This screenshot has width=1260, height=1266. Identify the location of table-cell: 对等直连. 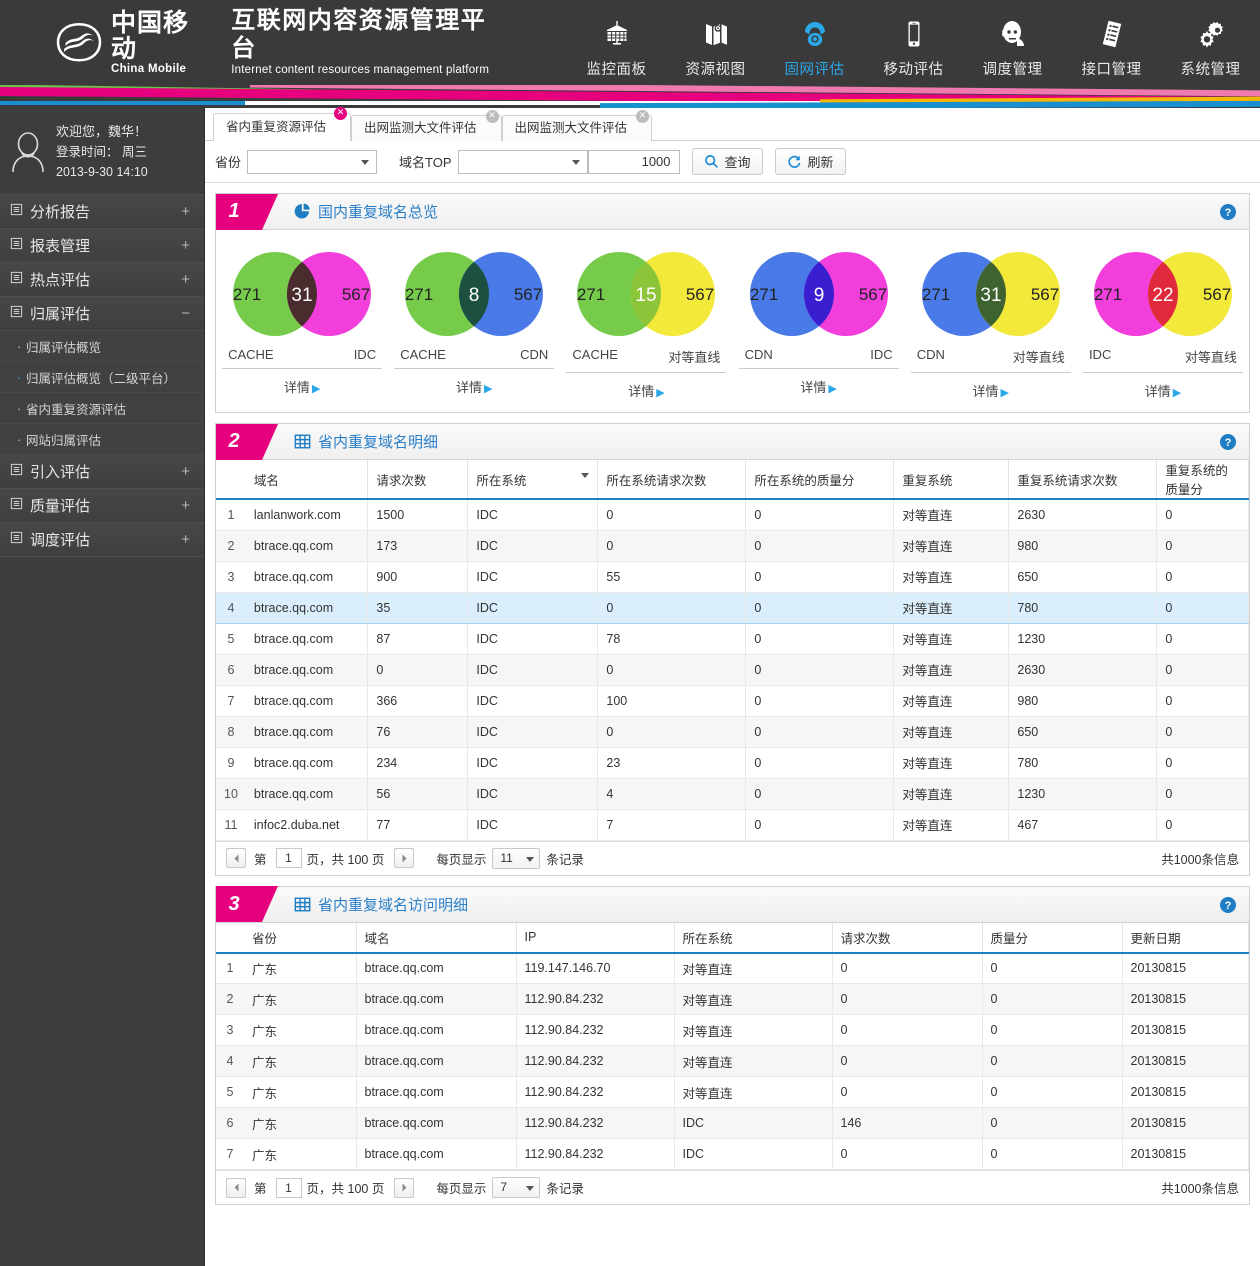
(951, 794).